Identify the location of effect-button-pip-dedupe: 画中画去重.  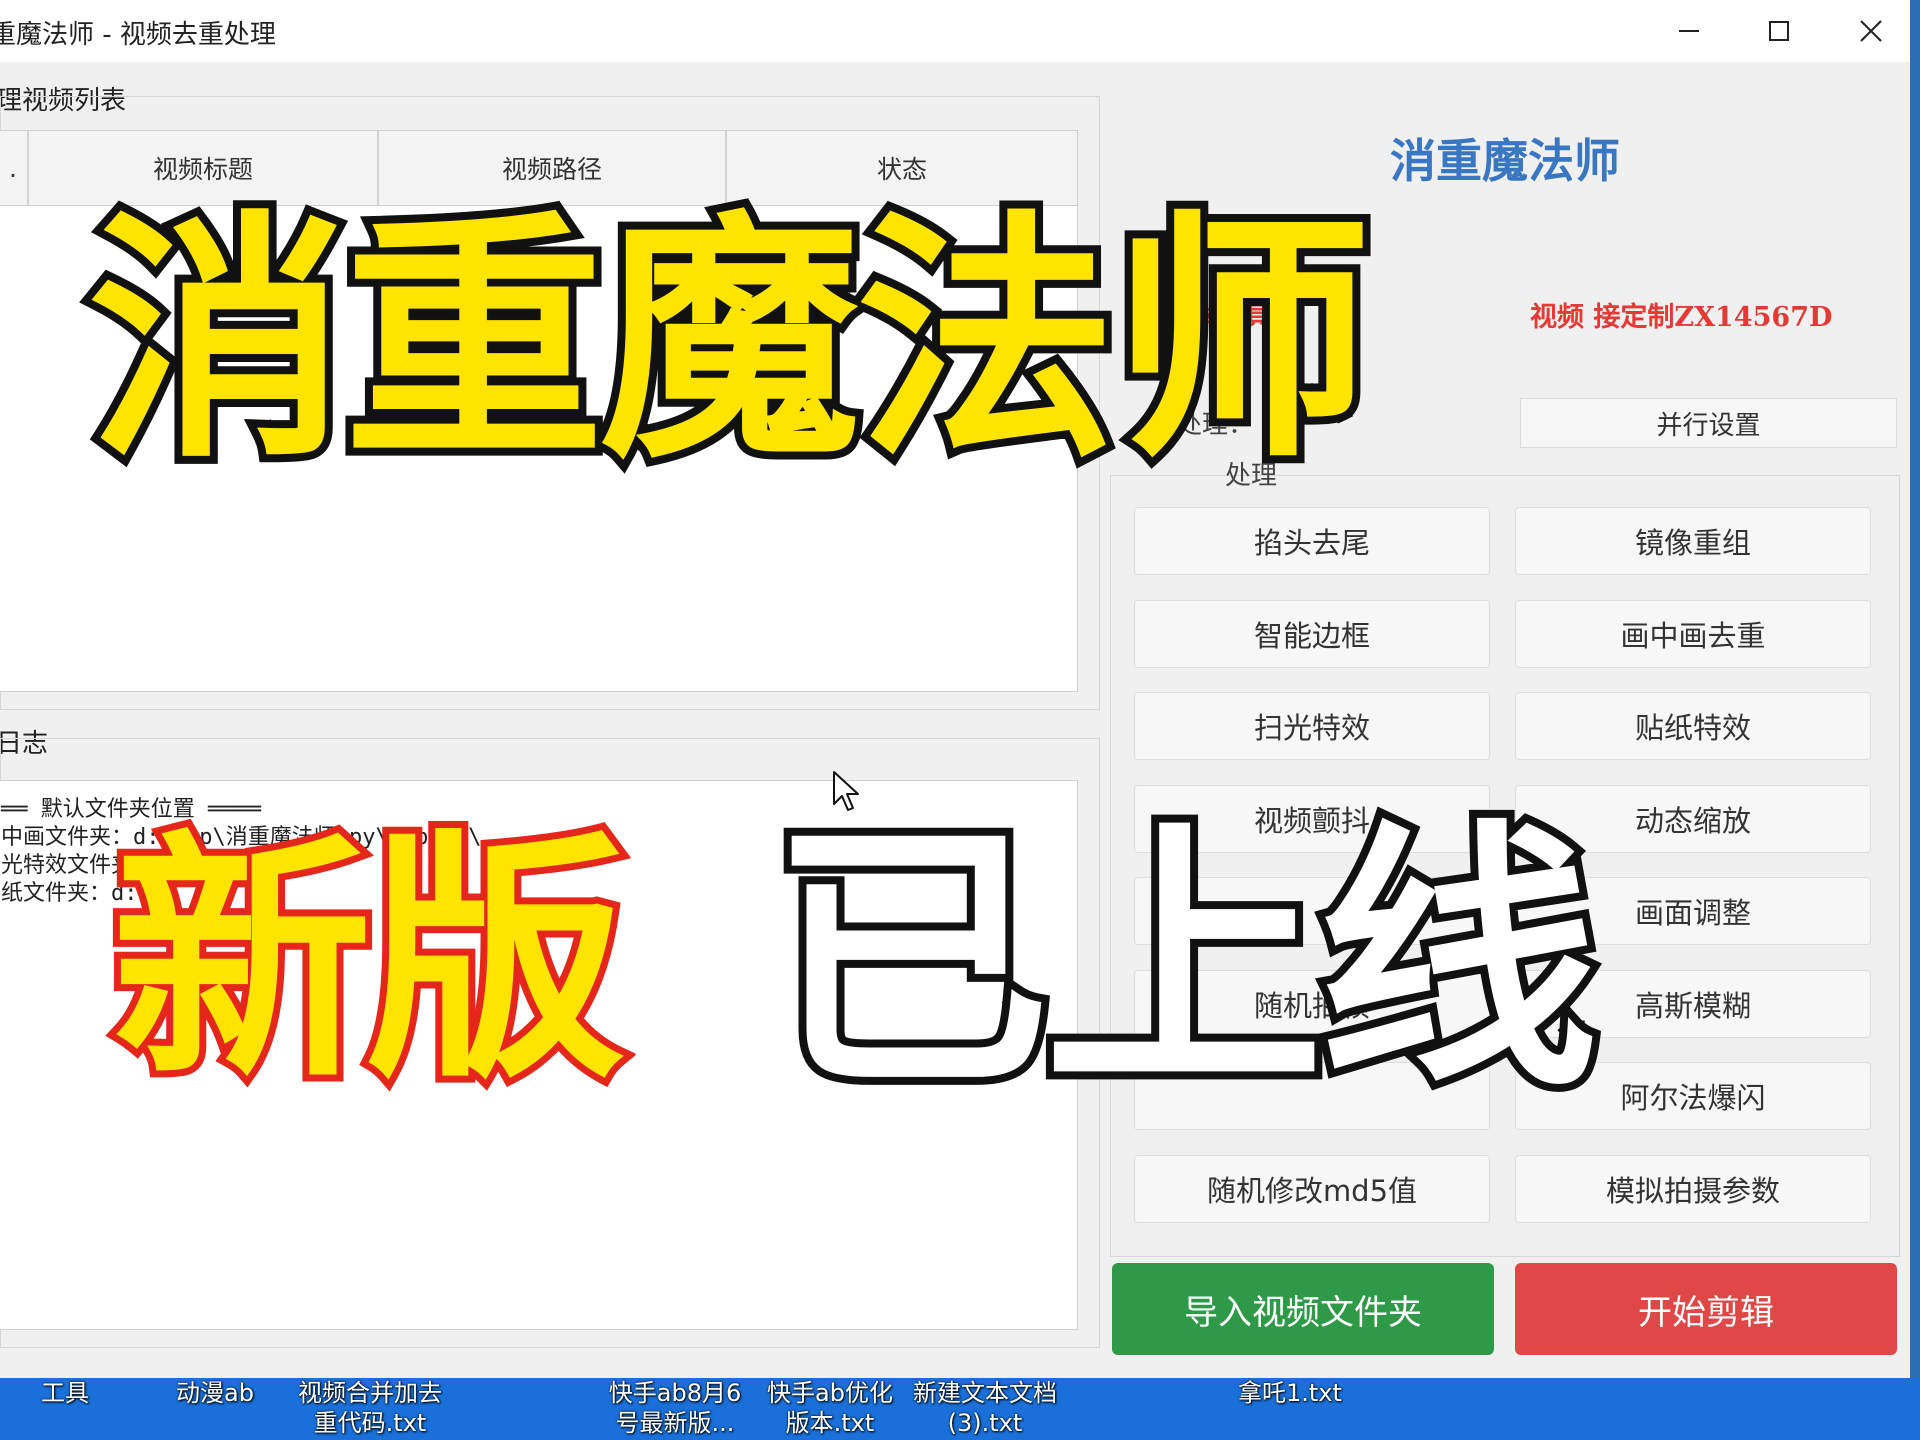
(1693, 634).